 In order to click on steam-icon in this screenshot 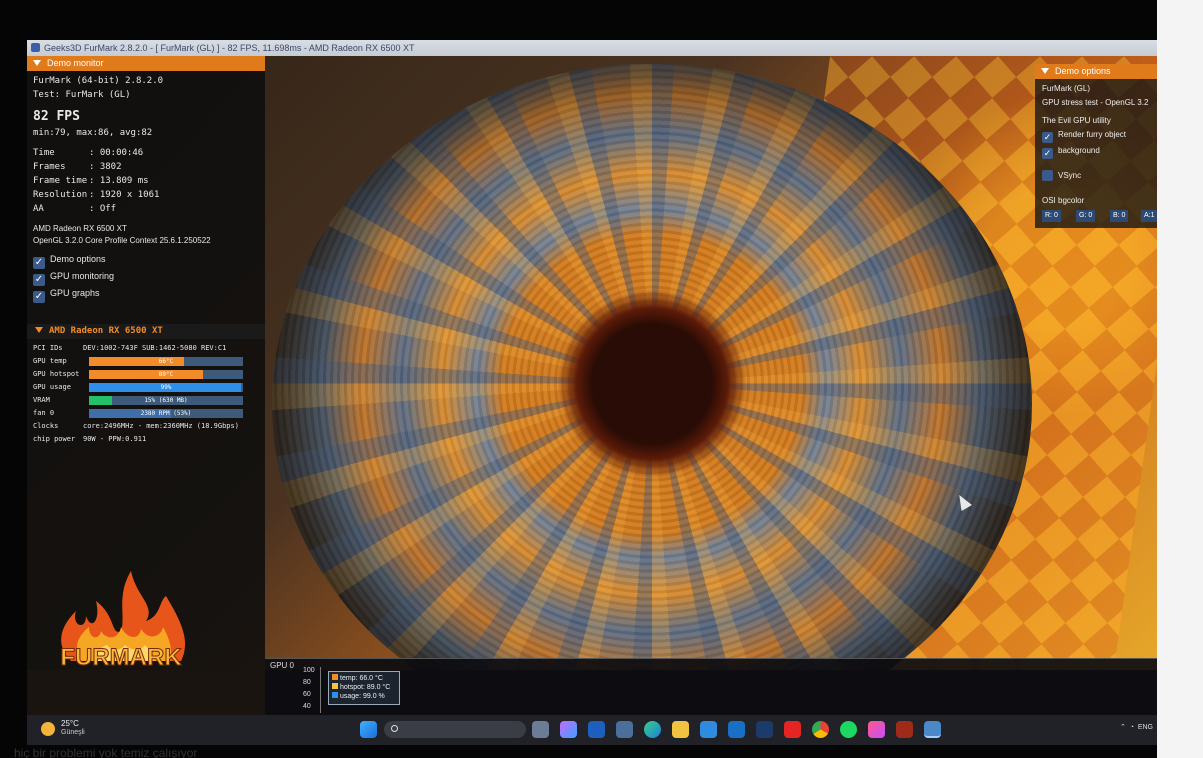, I will do `click(764, 729)`.